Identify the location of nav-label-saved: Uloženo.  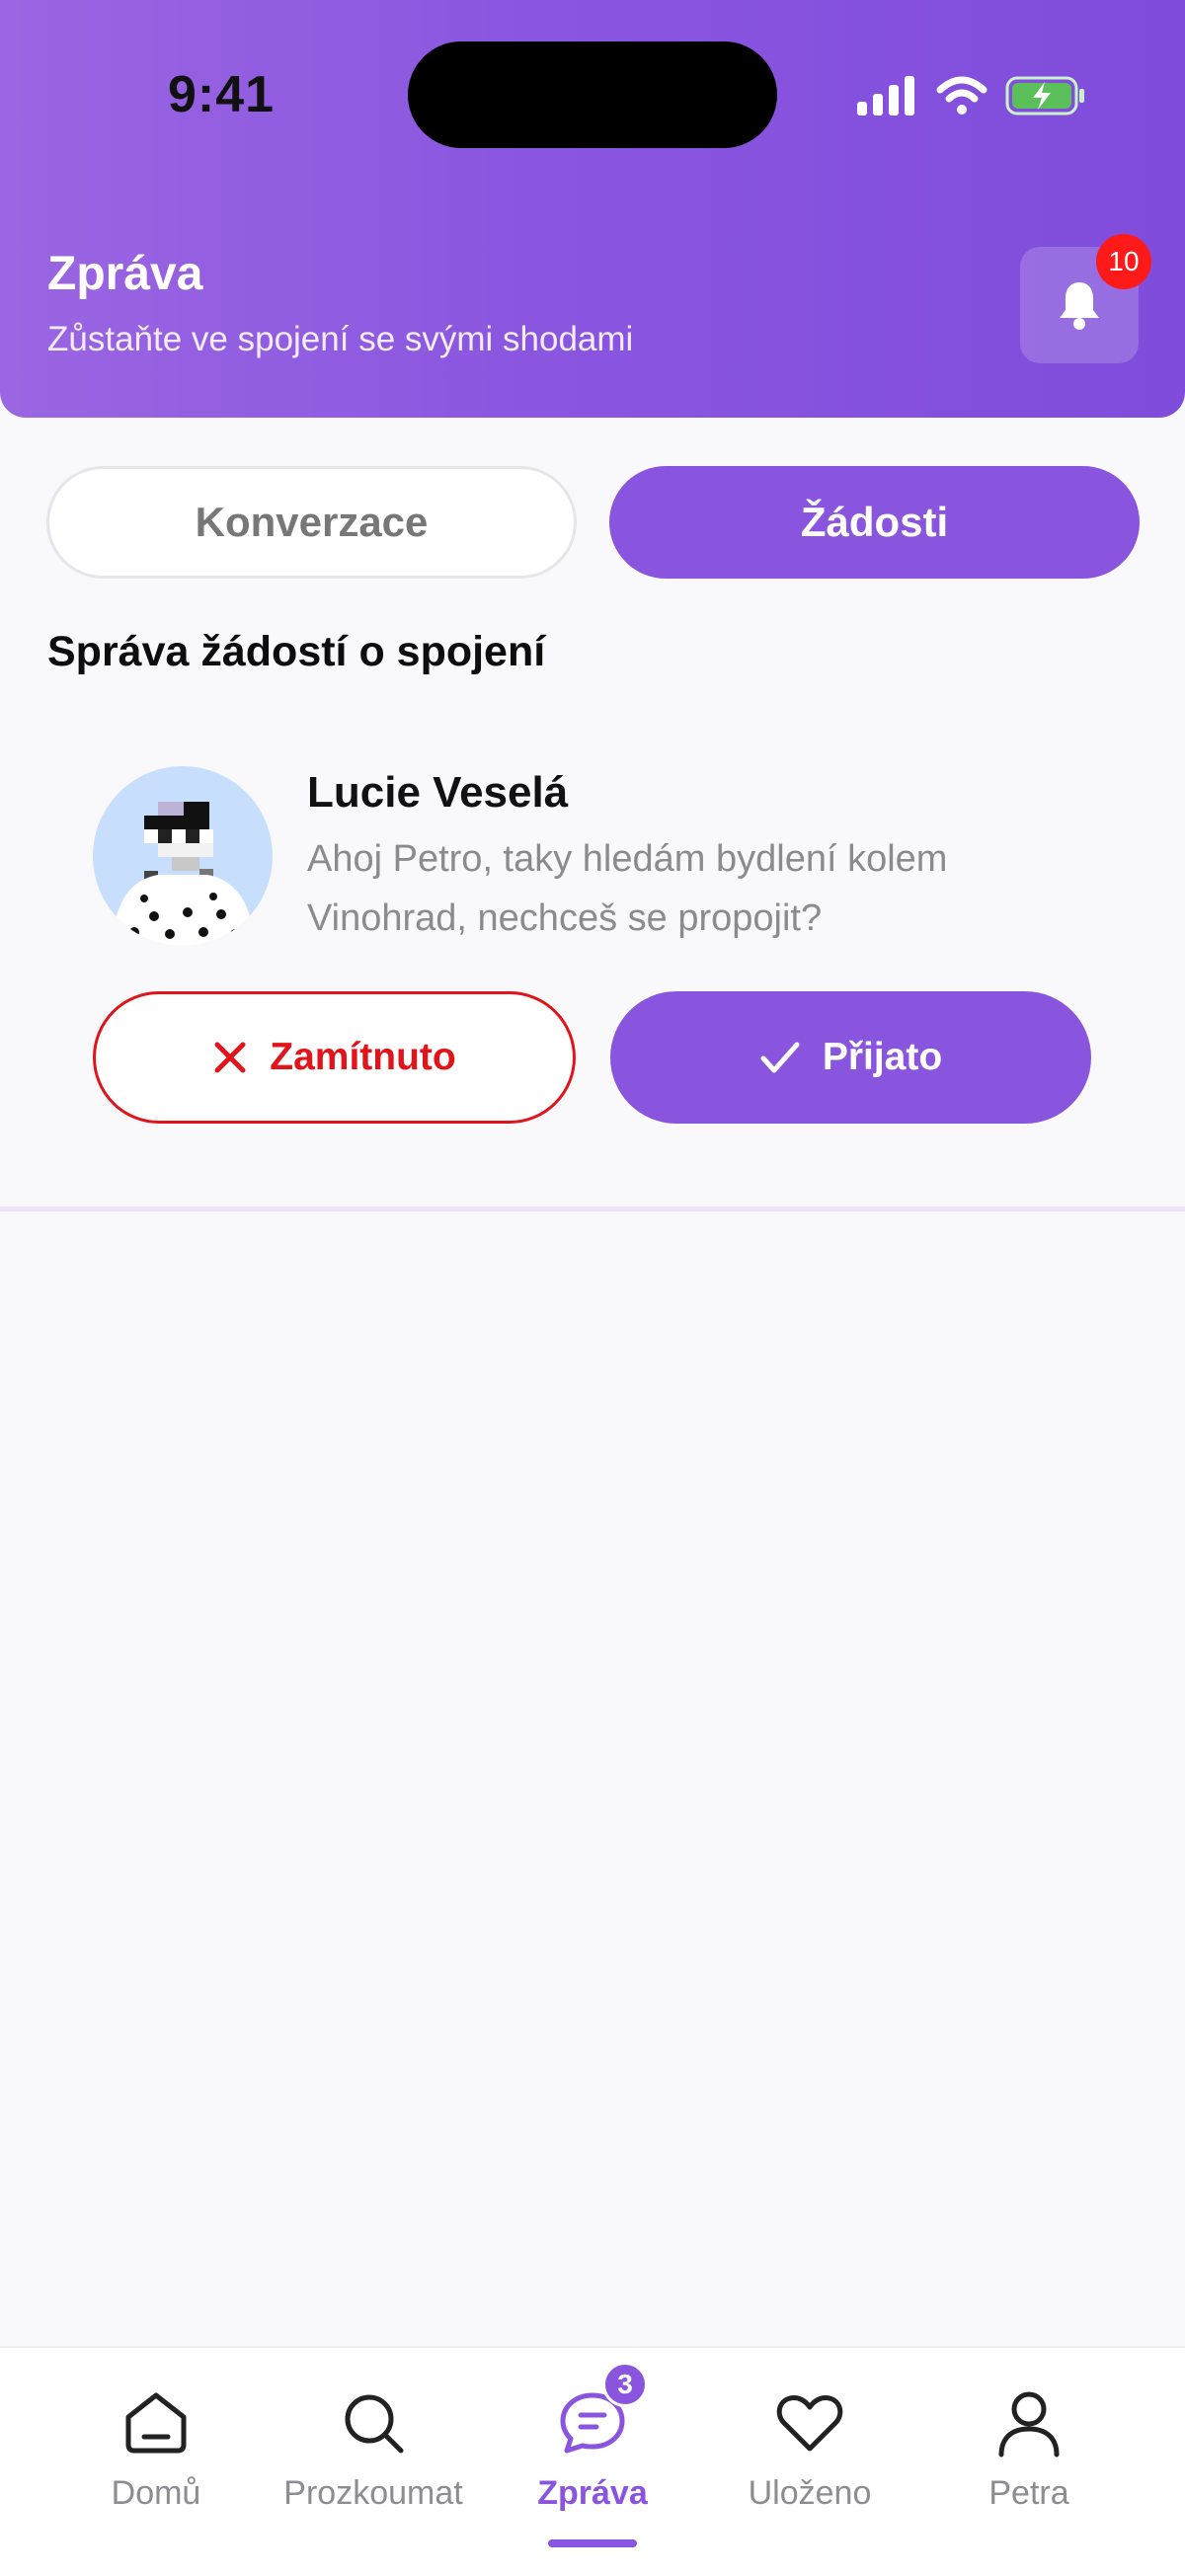
(810, 2493).